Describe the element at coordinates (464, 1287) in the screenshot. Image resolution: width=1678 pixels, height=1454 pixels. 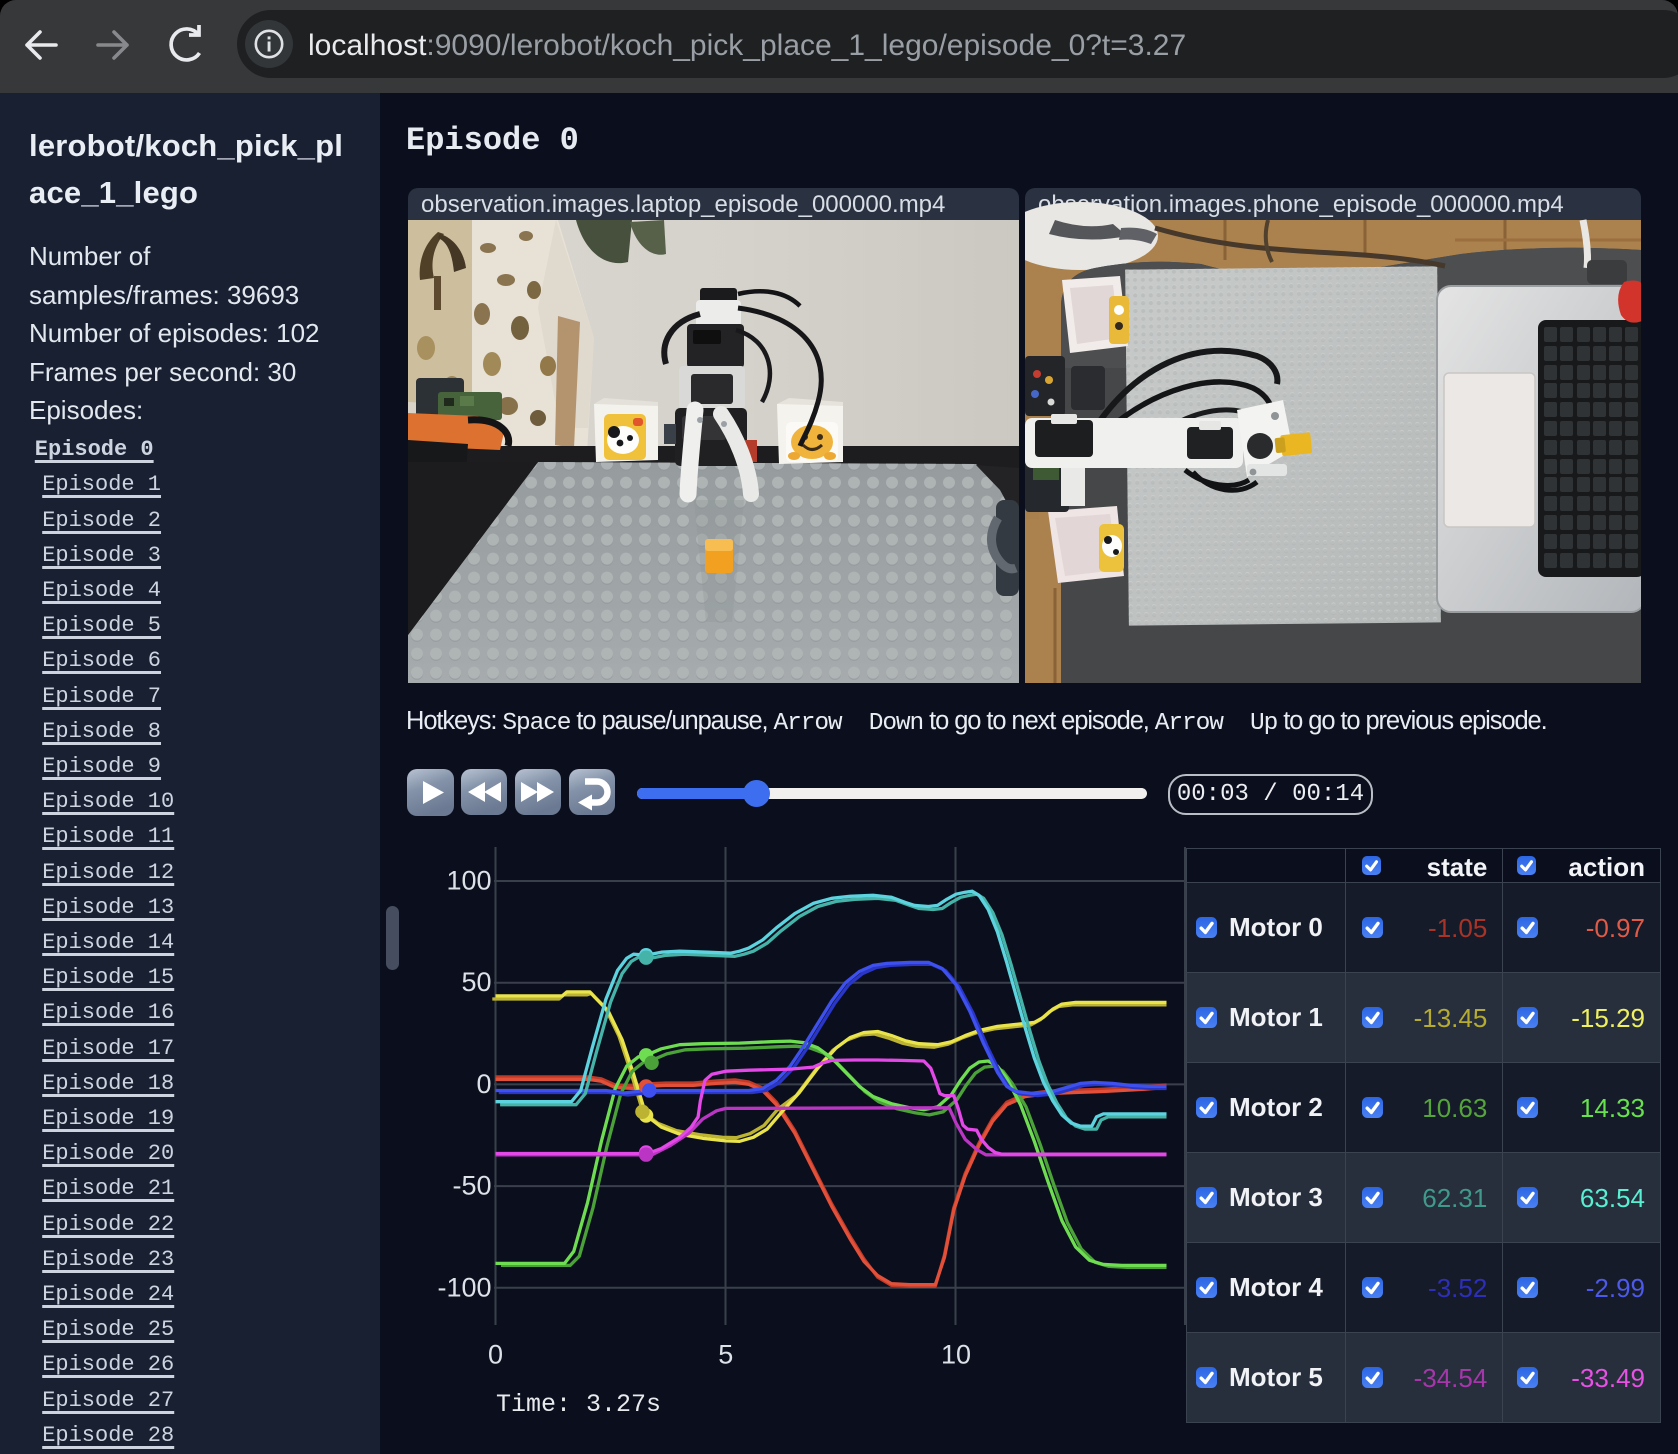
I see `svg-text: -100` at that location.